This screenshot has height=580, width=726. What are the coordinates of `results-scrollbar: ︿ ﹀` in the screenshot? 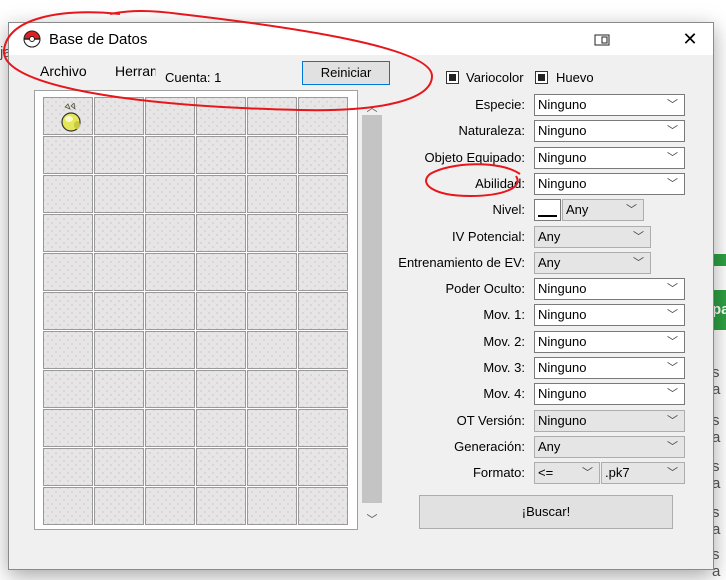 It's located at (372, 313).